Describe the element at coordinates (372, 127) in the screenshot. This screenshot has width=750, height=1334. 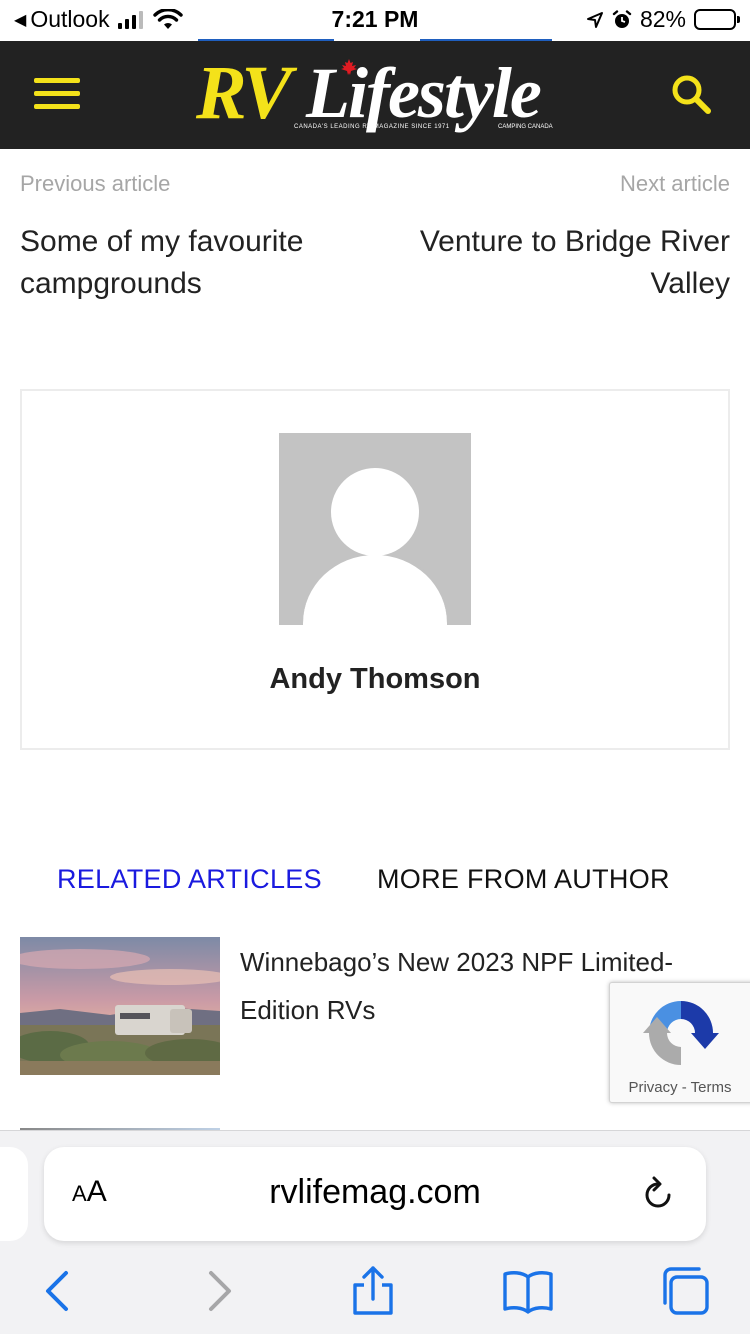
I see `logo-tagline: CANADA'S LEADING RV MAGAZINE SINCE 1971` at that location.